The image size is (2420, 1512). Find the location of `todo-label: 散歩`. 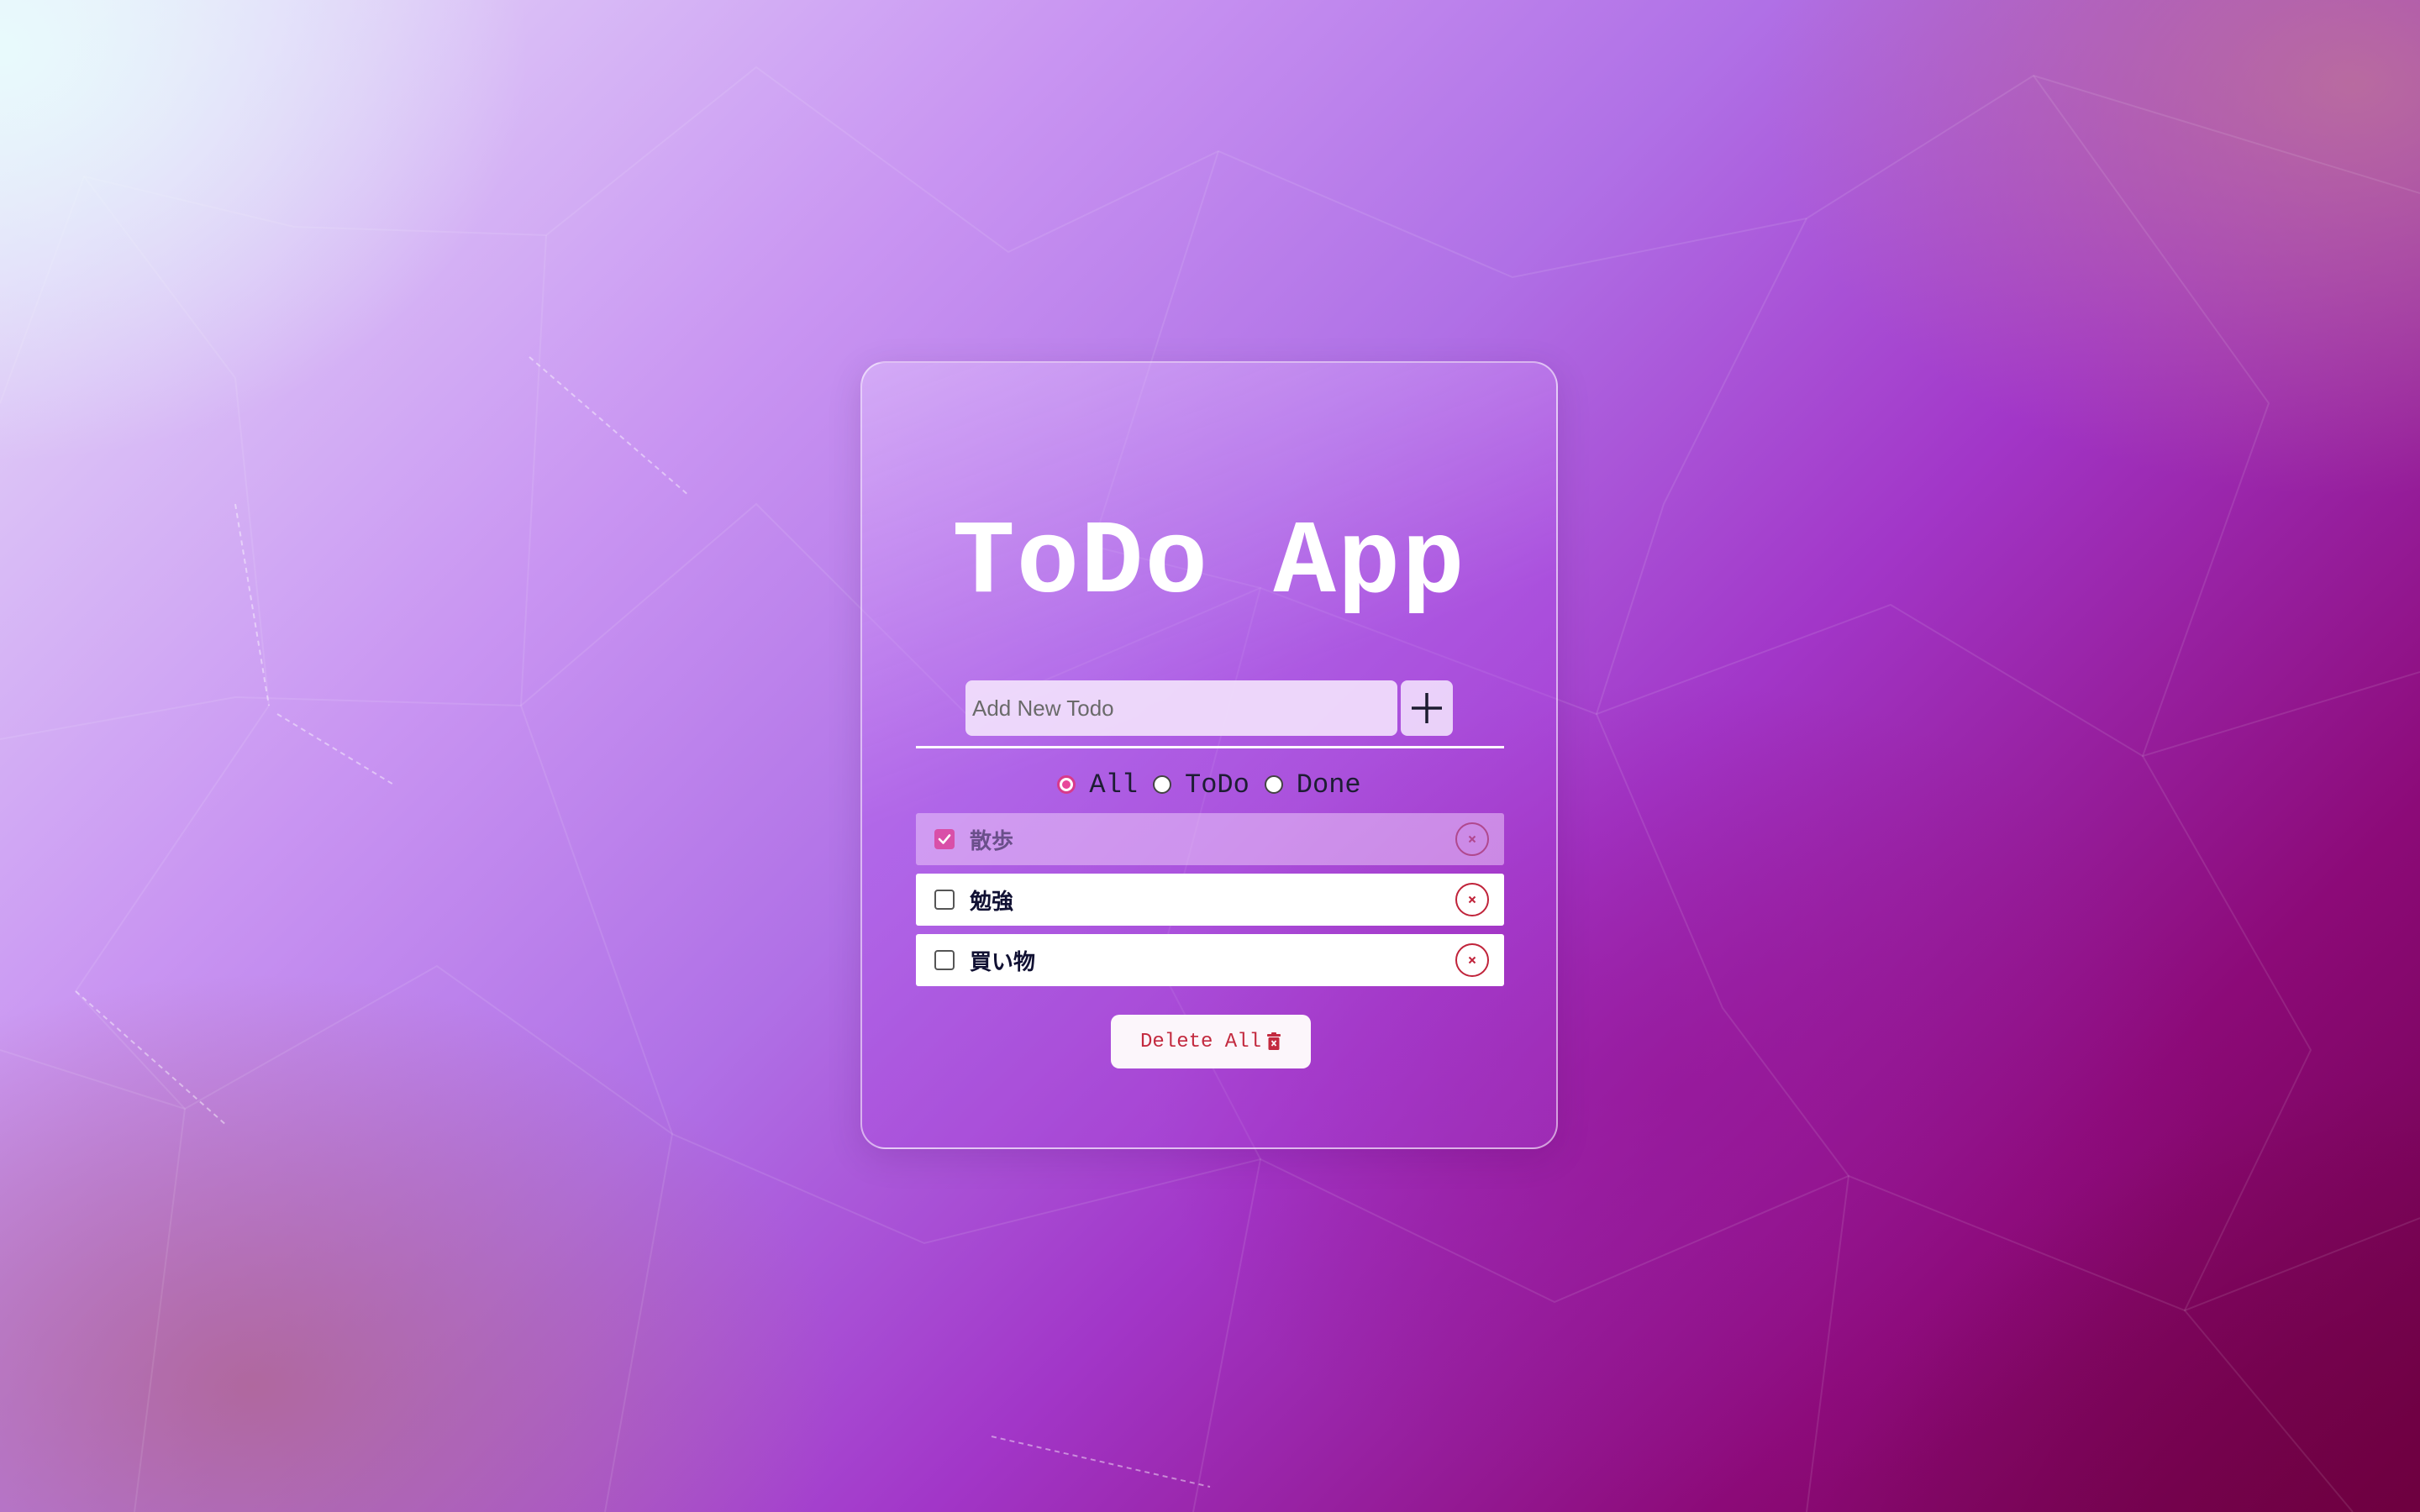

todo-label: 散歩 is located at coordinates (992, 841).